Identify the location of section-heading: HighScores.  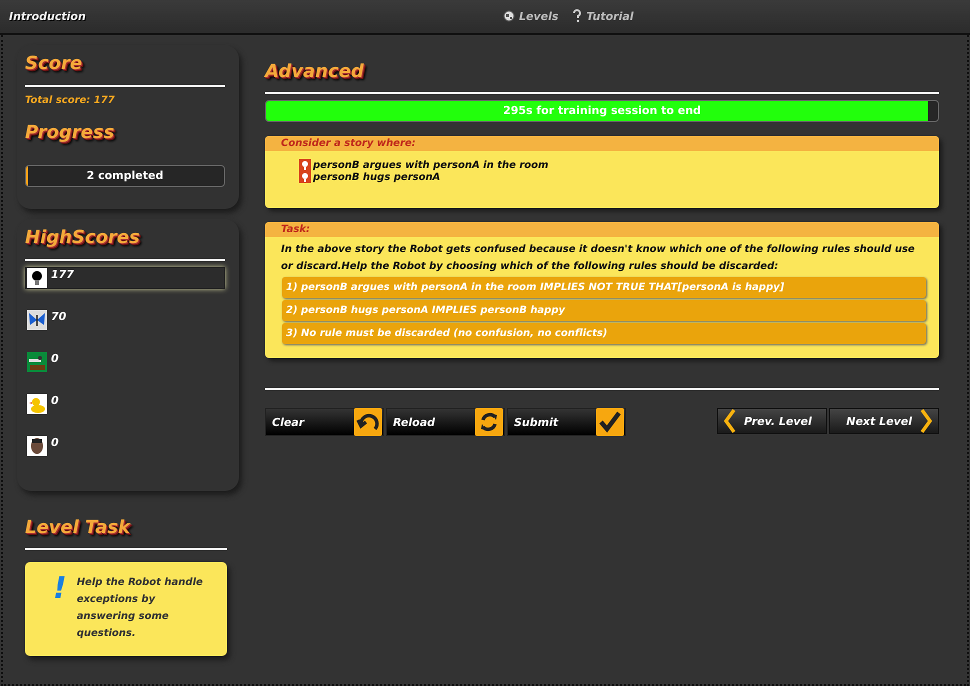
(83, 237).